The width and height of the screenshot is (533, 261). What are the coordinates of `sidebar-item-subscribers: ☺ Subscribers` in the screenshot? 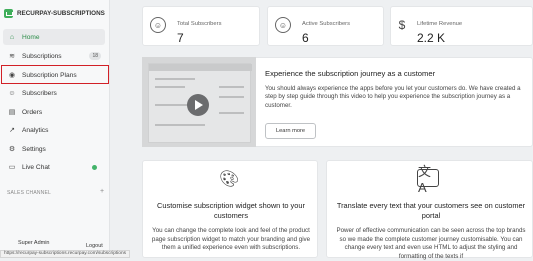 It's located at (54, 93).